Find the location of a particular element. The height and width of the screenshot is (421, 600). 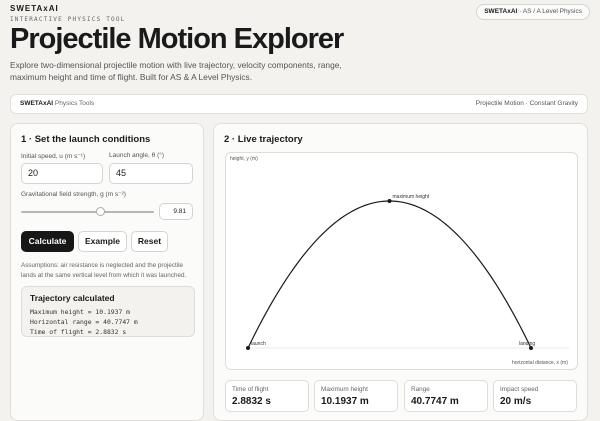

eyebrow: INTERACTIVE PHYSICS TOOL is located at coordinates (68, 19).